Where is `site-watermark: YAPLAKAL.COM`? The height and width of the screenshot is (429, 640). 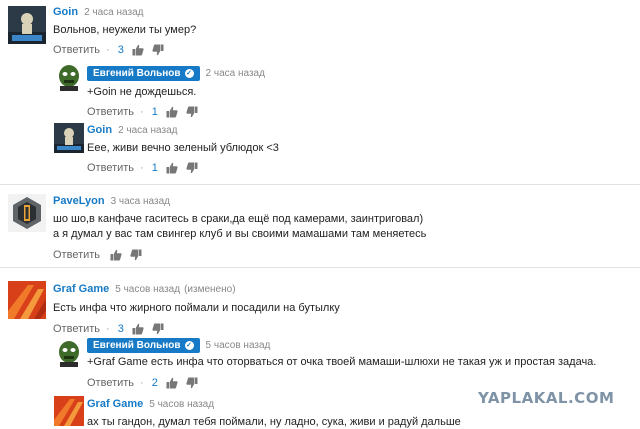 site-watermark: YAPLAKAL.COM is located at coordinates (546, 398).